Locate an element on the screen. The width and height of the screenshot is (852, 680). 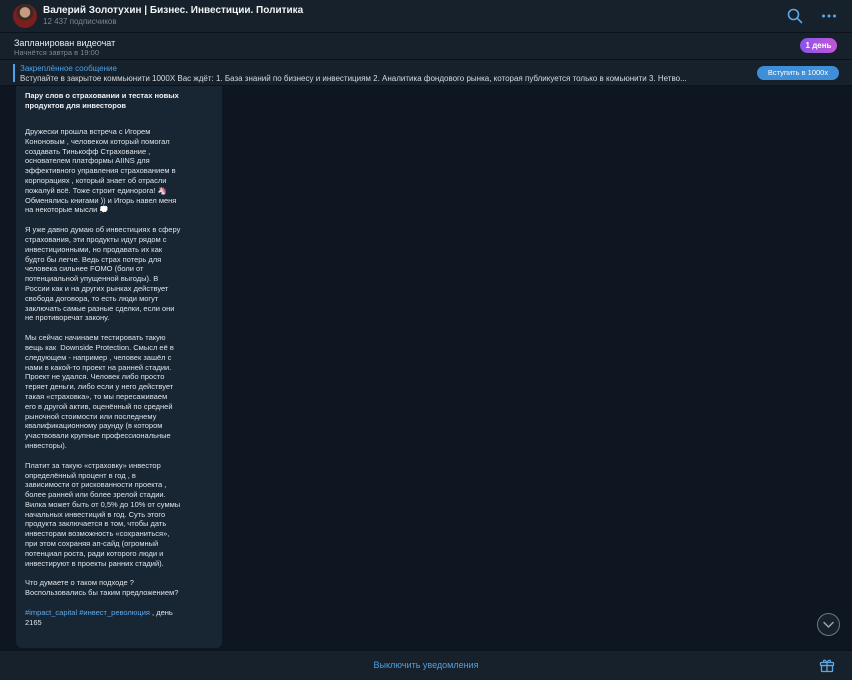
mute-notifications-button: Выключить уведомления is located at coordinates (426, 665).